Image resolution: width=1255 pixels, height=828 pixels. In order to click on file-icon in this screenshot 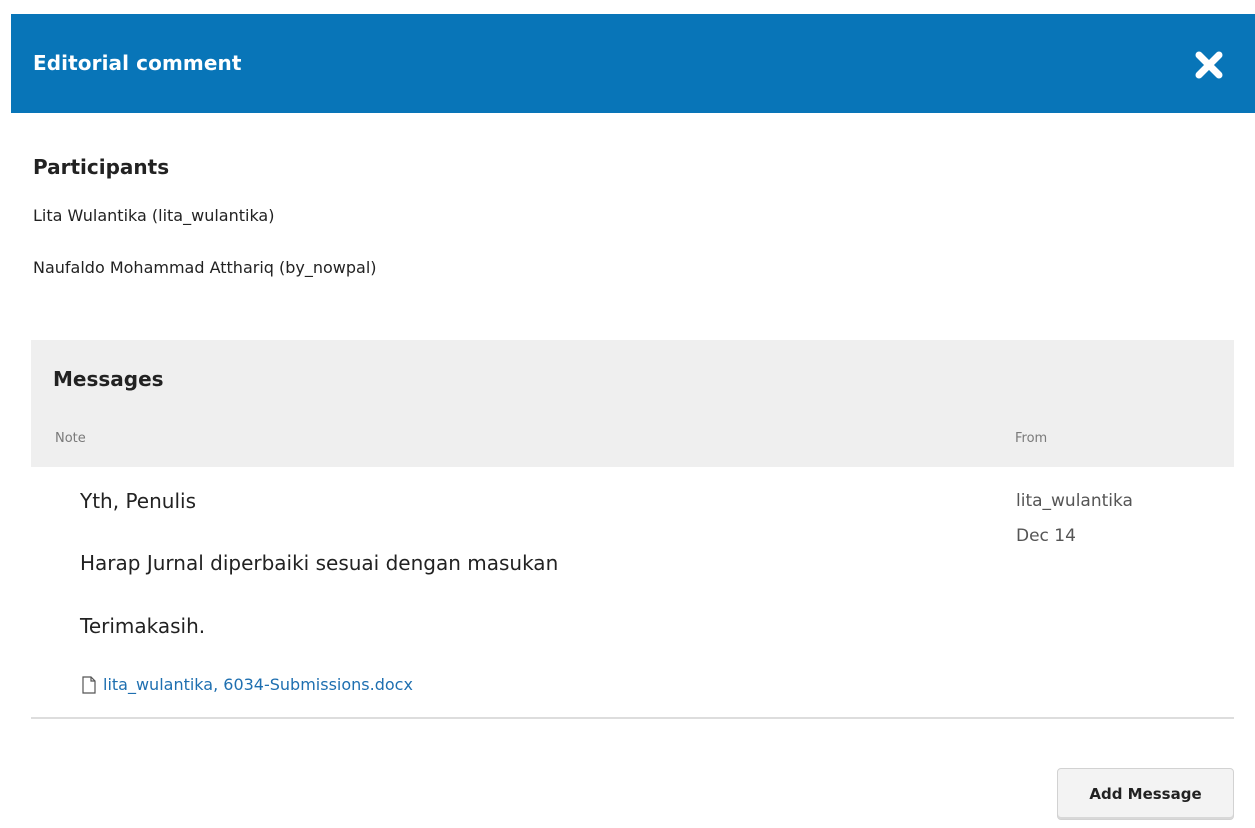, I will do `click(89, 685)`.